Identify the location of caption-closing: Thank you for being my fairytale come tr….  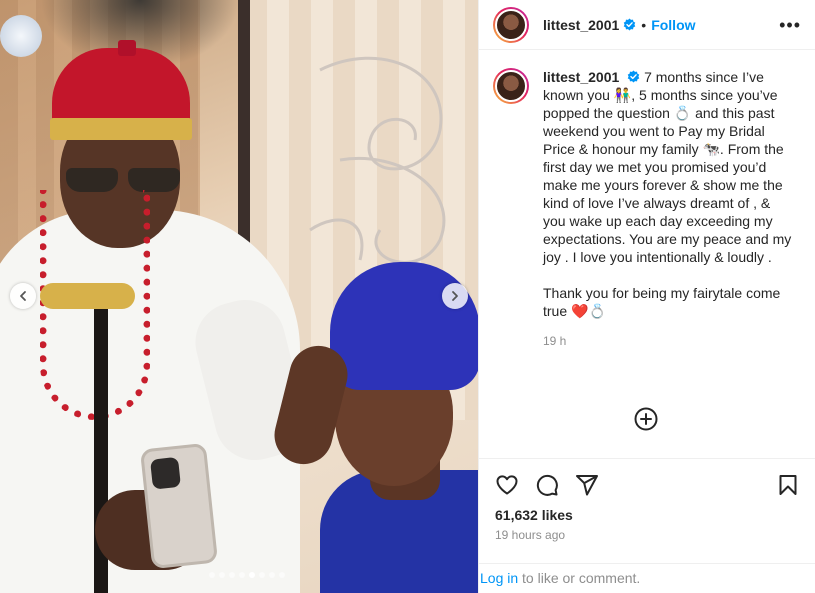
(662, 302).